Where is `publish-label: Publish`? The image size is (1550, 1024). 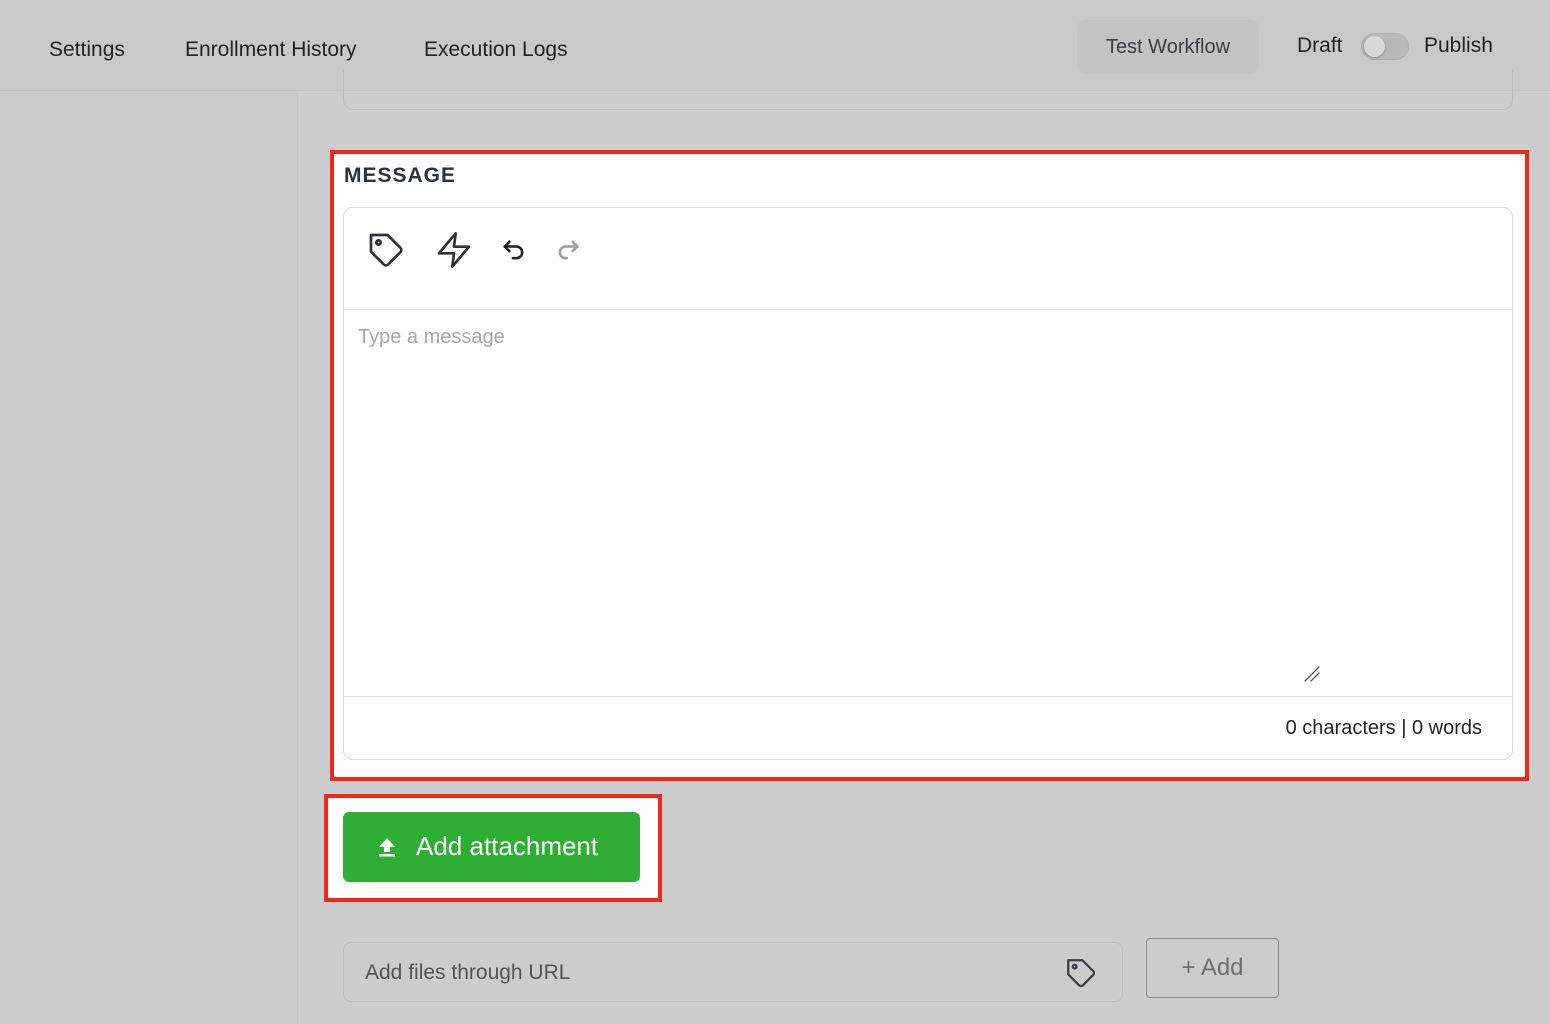 publish-label: Publish is located at coordinates (1458, 45).